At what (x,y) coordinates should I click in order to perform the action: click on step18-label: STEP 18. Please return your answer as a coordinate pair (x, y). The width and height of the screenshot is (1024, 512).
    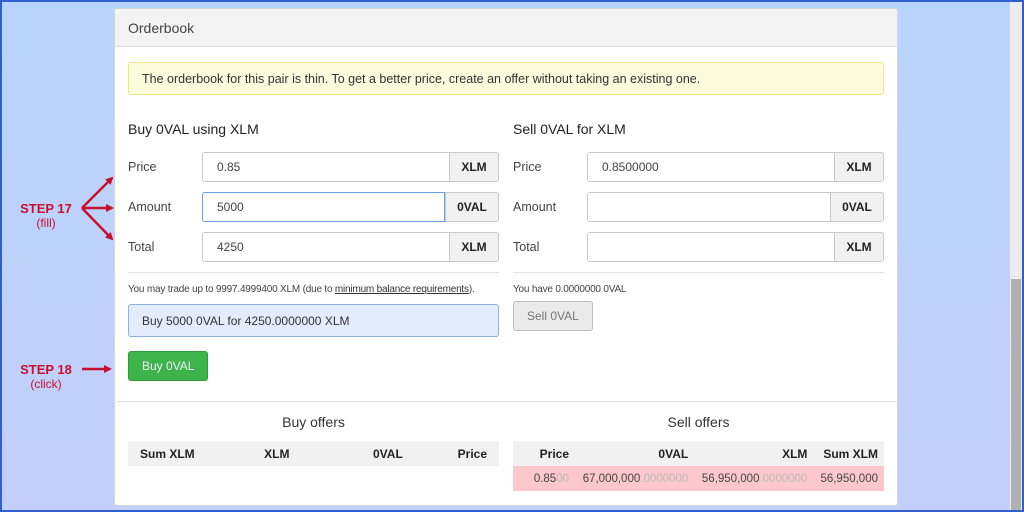
    Looking at the image, I should click on (46, 369).